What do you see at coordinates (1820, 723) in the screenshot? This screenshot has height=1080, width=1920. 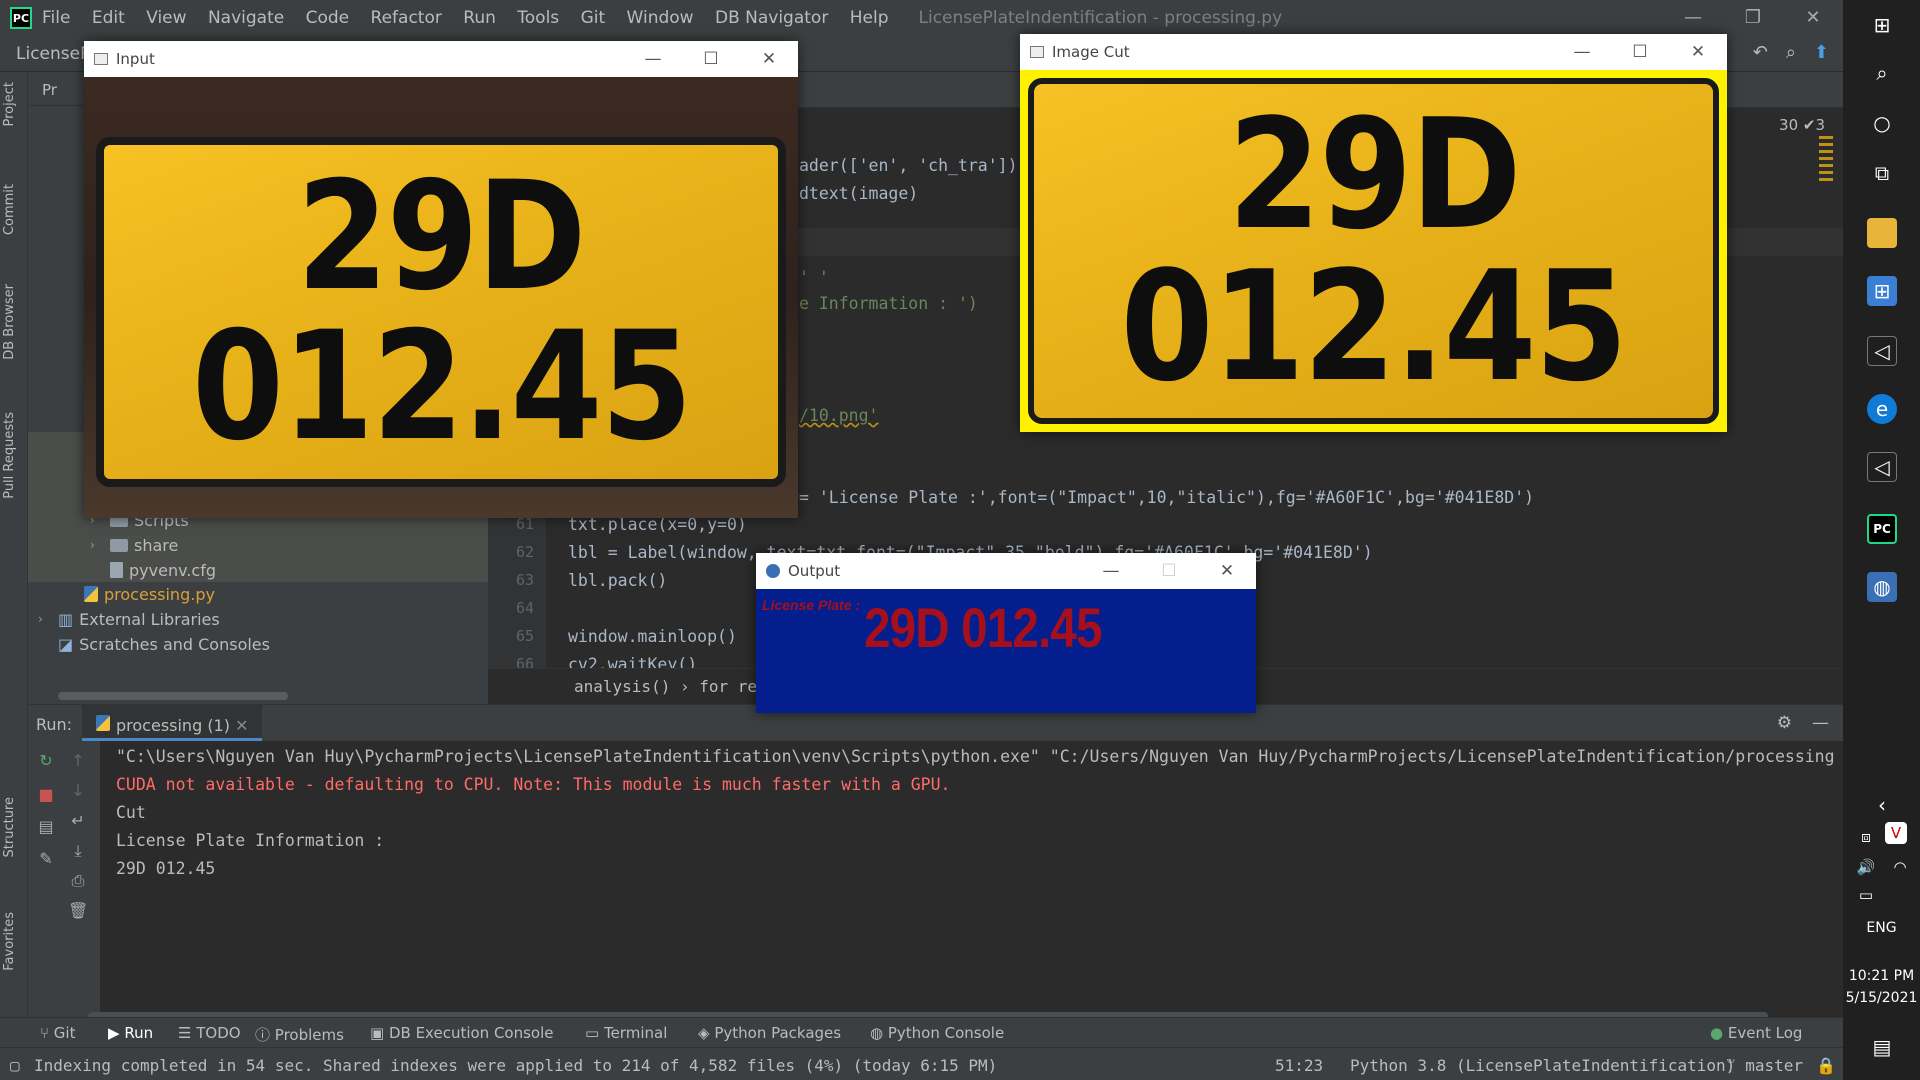 I see `hide-panel-icon: —` at bounding box center [1820, 723].